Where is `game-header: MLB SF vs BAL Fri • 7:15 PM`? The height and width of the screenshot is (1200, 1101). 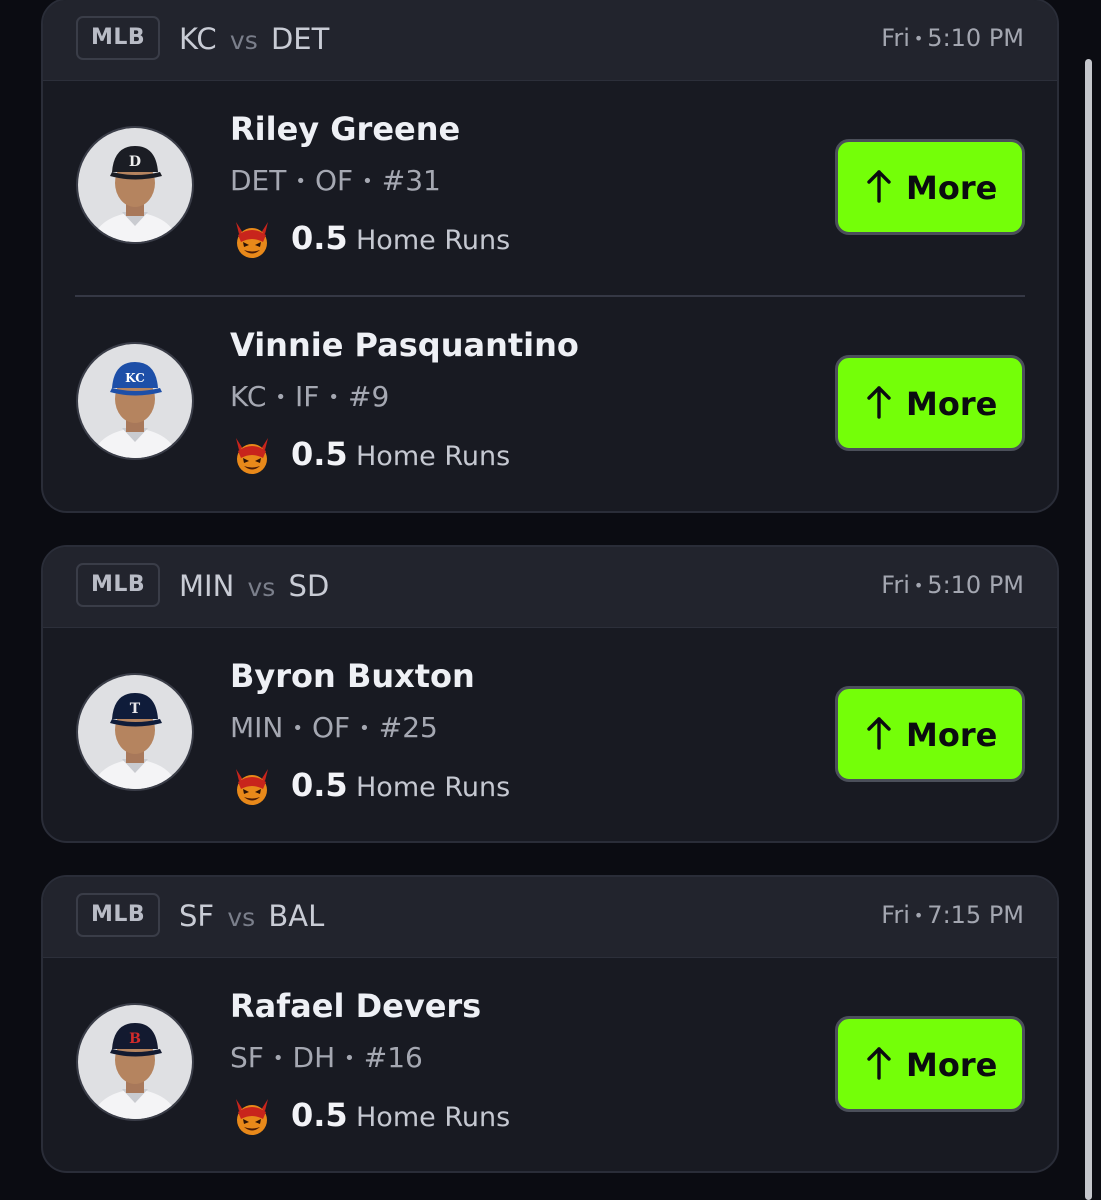 game-header: MLB SF vs BAL Fri • 7:15 PM is located at coordinates (550, 917).